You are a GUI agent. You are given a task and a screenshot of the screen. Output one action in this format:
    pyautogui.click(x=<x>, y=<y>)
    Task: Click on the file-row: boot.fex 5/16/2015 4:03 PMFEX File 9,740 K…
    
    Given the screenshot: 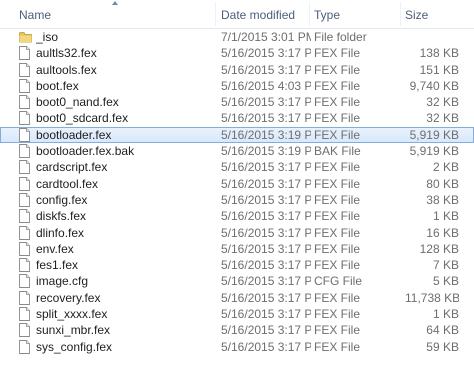 What is the action you would take?
    pyautogui.click(x=237, y=86)
    